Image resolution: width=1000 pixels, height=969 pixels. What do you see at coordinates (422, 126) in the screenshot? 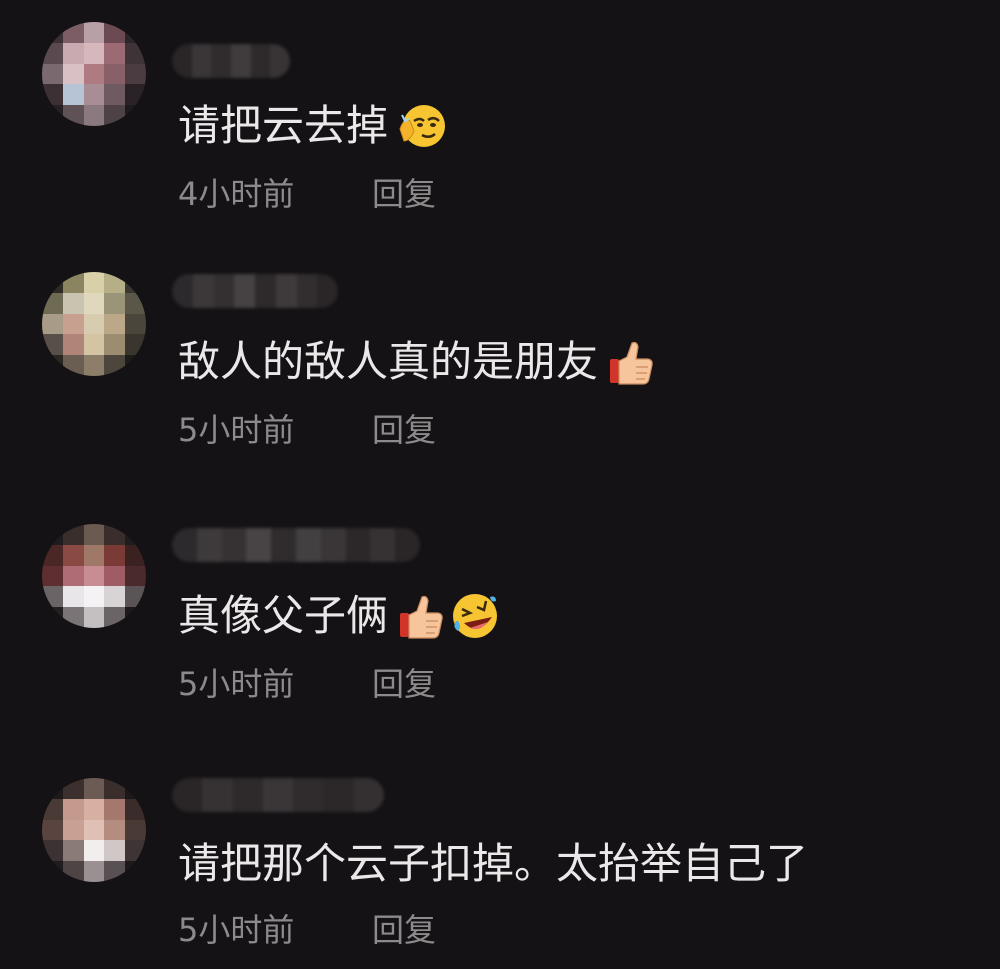
I see `saluting-smirk-face-icon` at bounding box center [422, 126].